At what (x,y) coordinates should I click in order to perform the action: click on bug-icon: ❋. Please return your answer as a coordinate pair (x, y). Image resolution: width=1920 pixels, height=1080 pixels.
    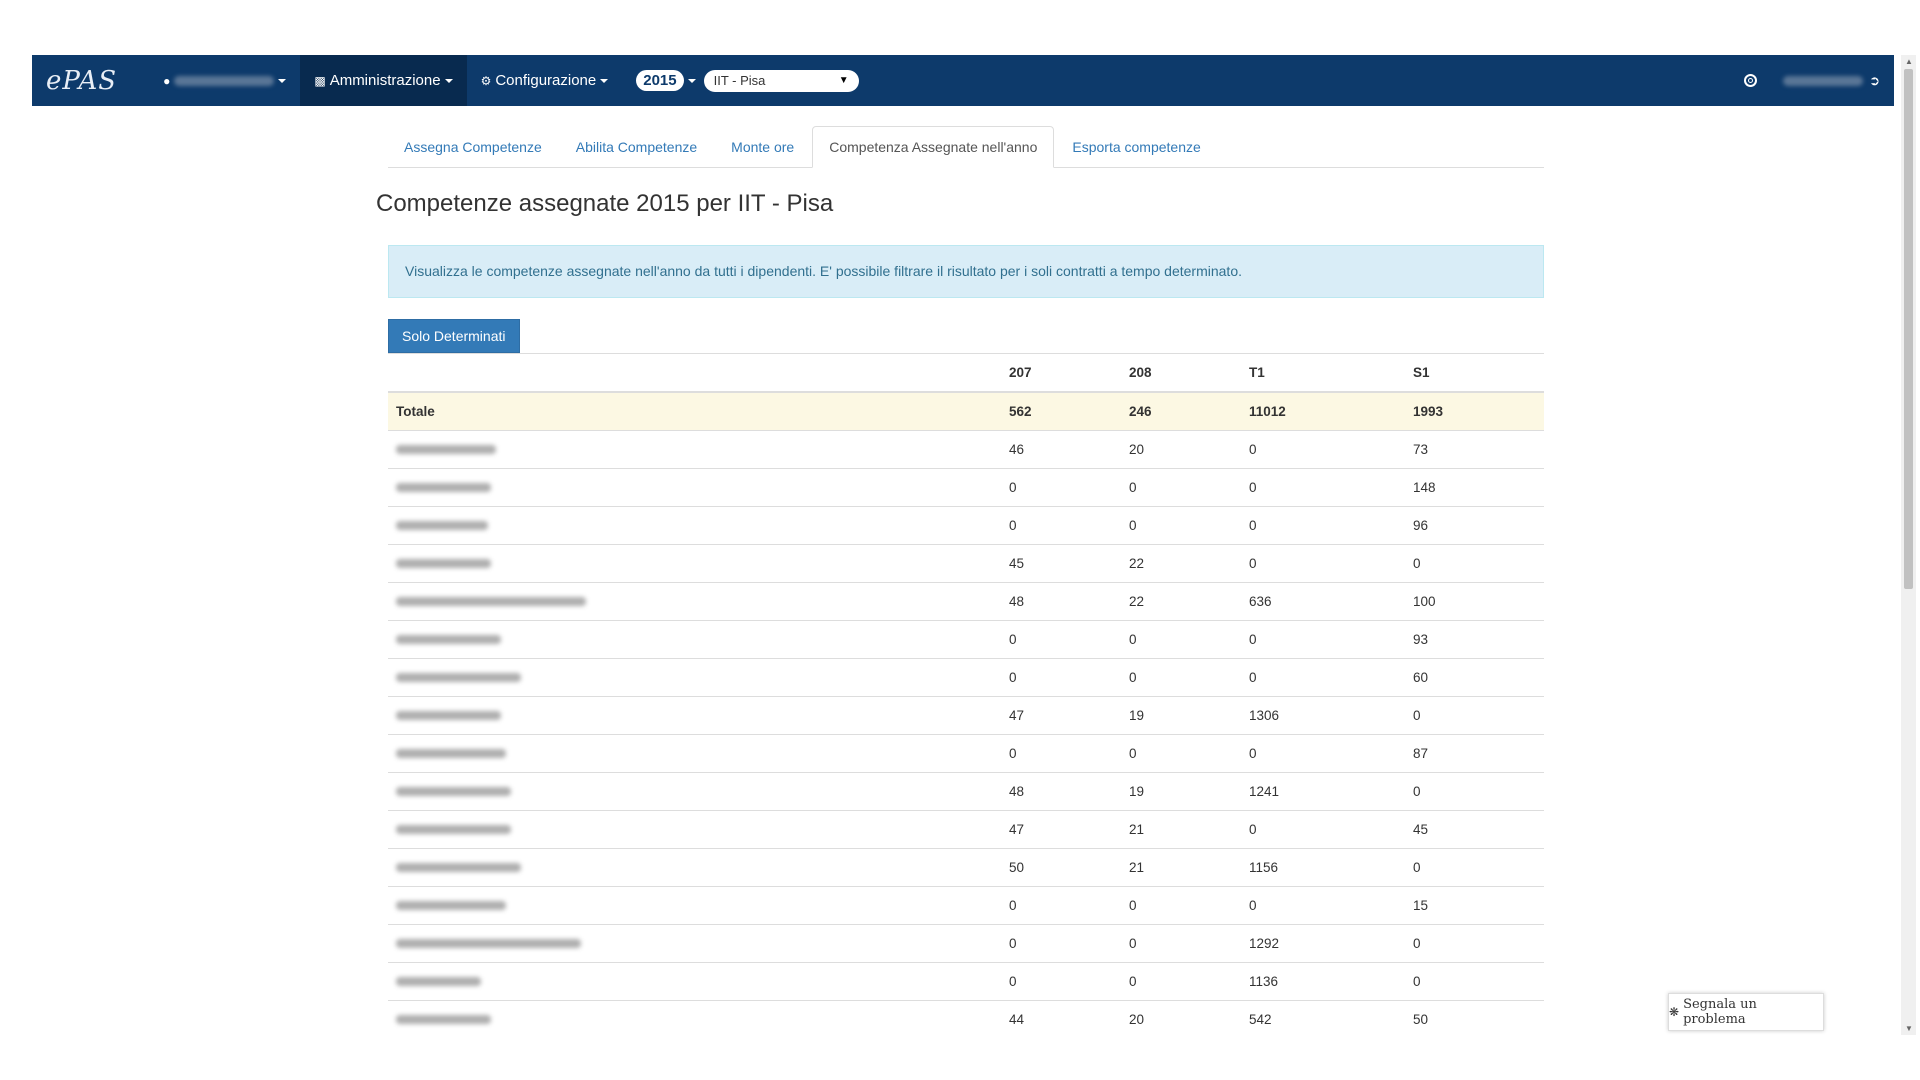
    Looking at the image, I should click on (1674, 1012).